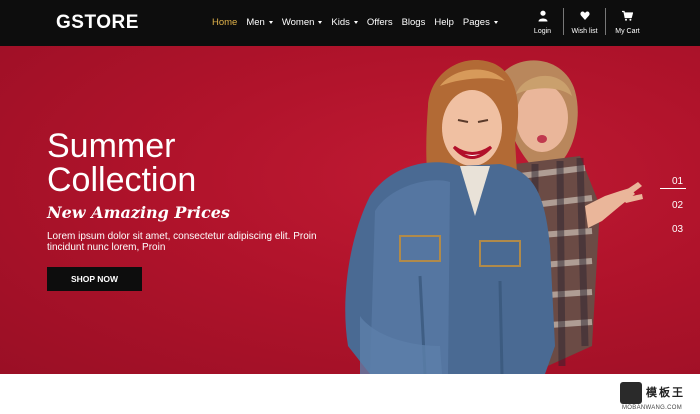 Image resolution: width=700 pixels, height=414 pixels. I want to click on hero-title: Summer Collection, so click(121, 163).